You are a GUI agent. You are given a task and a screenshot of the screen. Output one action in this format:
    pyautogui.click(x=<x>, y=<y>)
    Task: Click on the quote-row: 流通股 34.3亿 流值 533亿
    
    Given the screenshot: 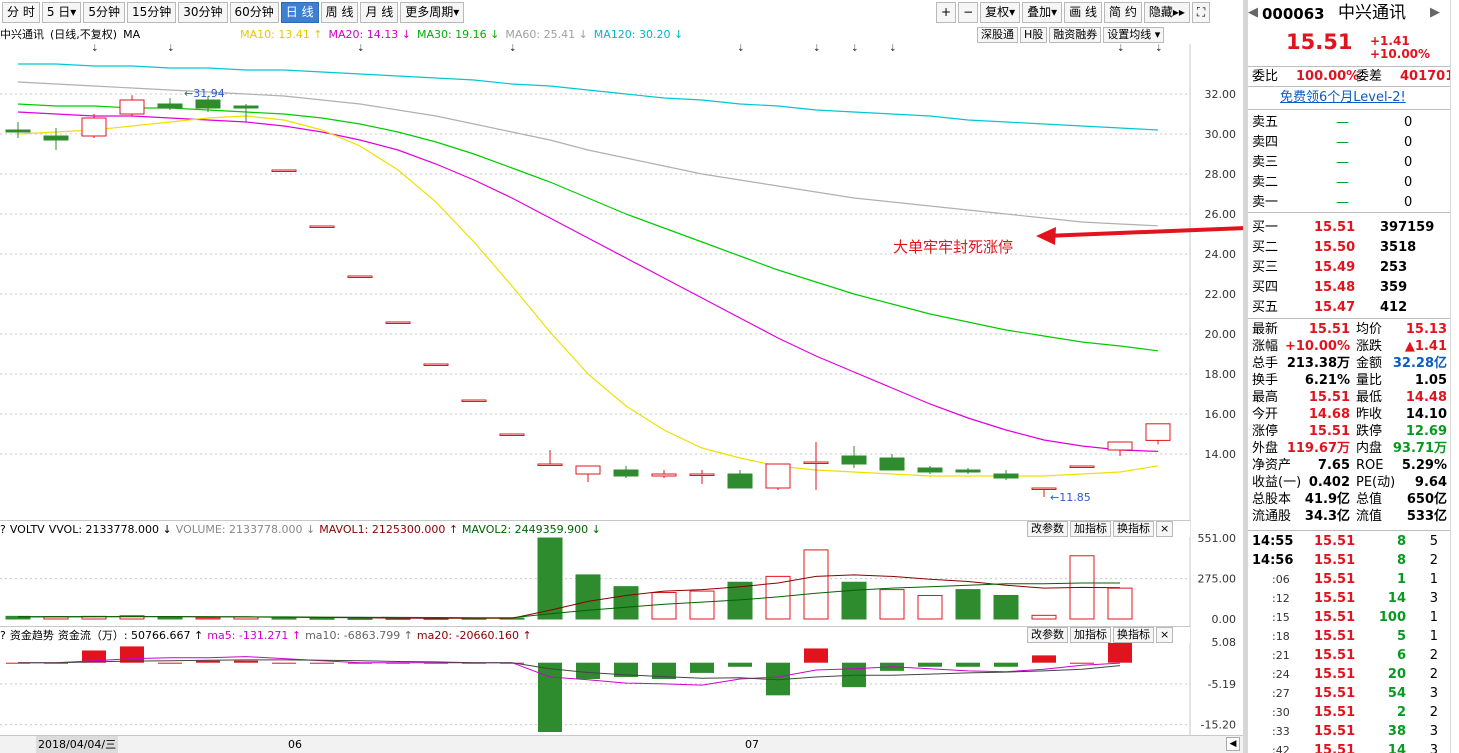 What is the action you would take?
    pyautogui.click(x=1349, y=516)
    